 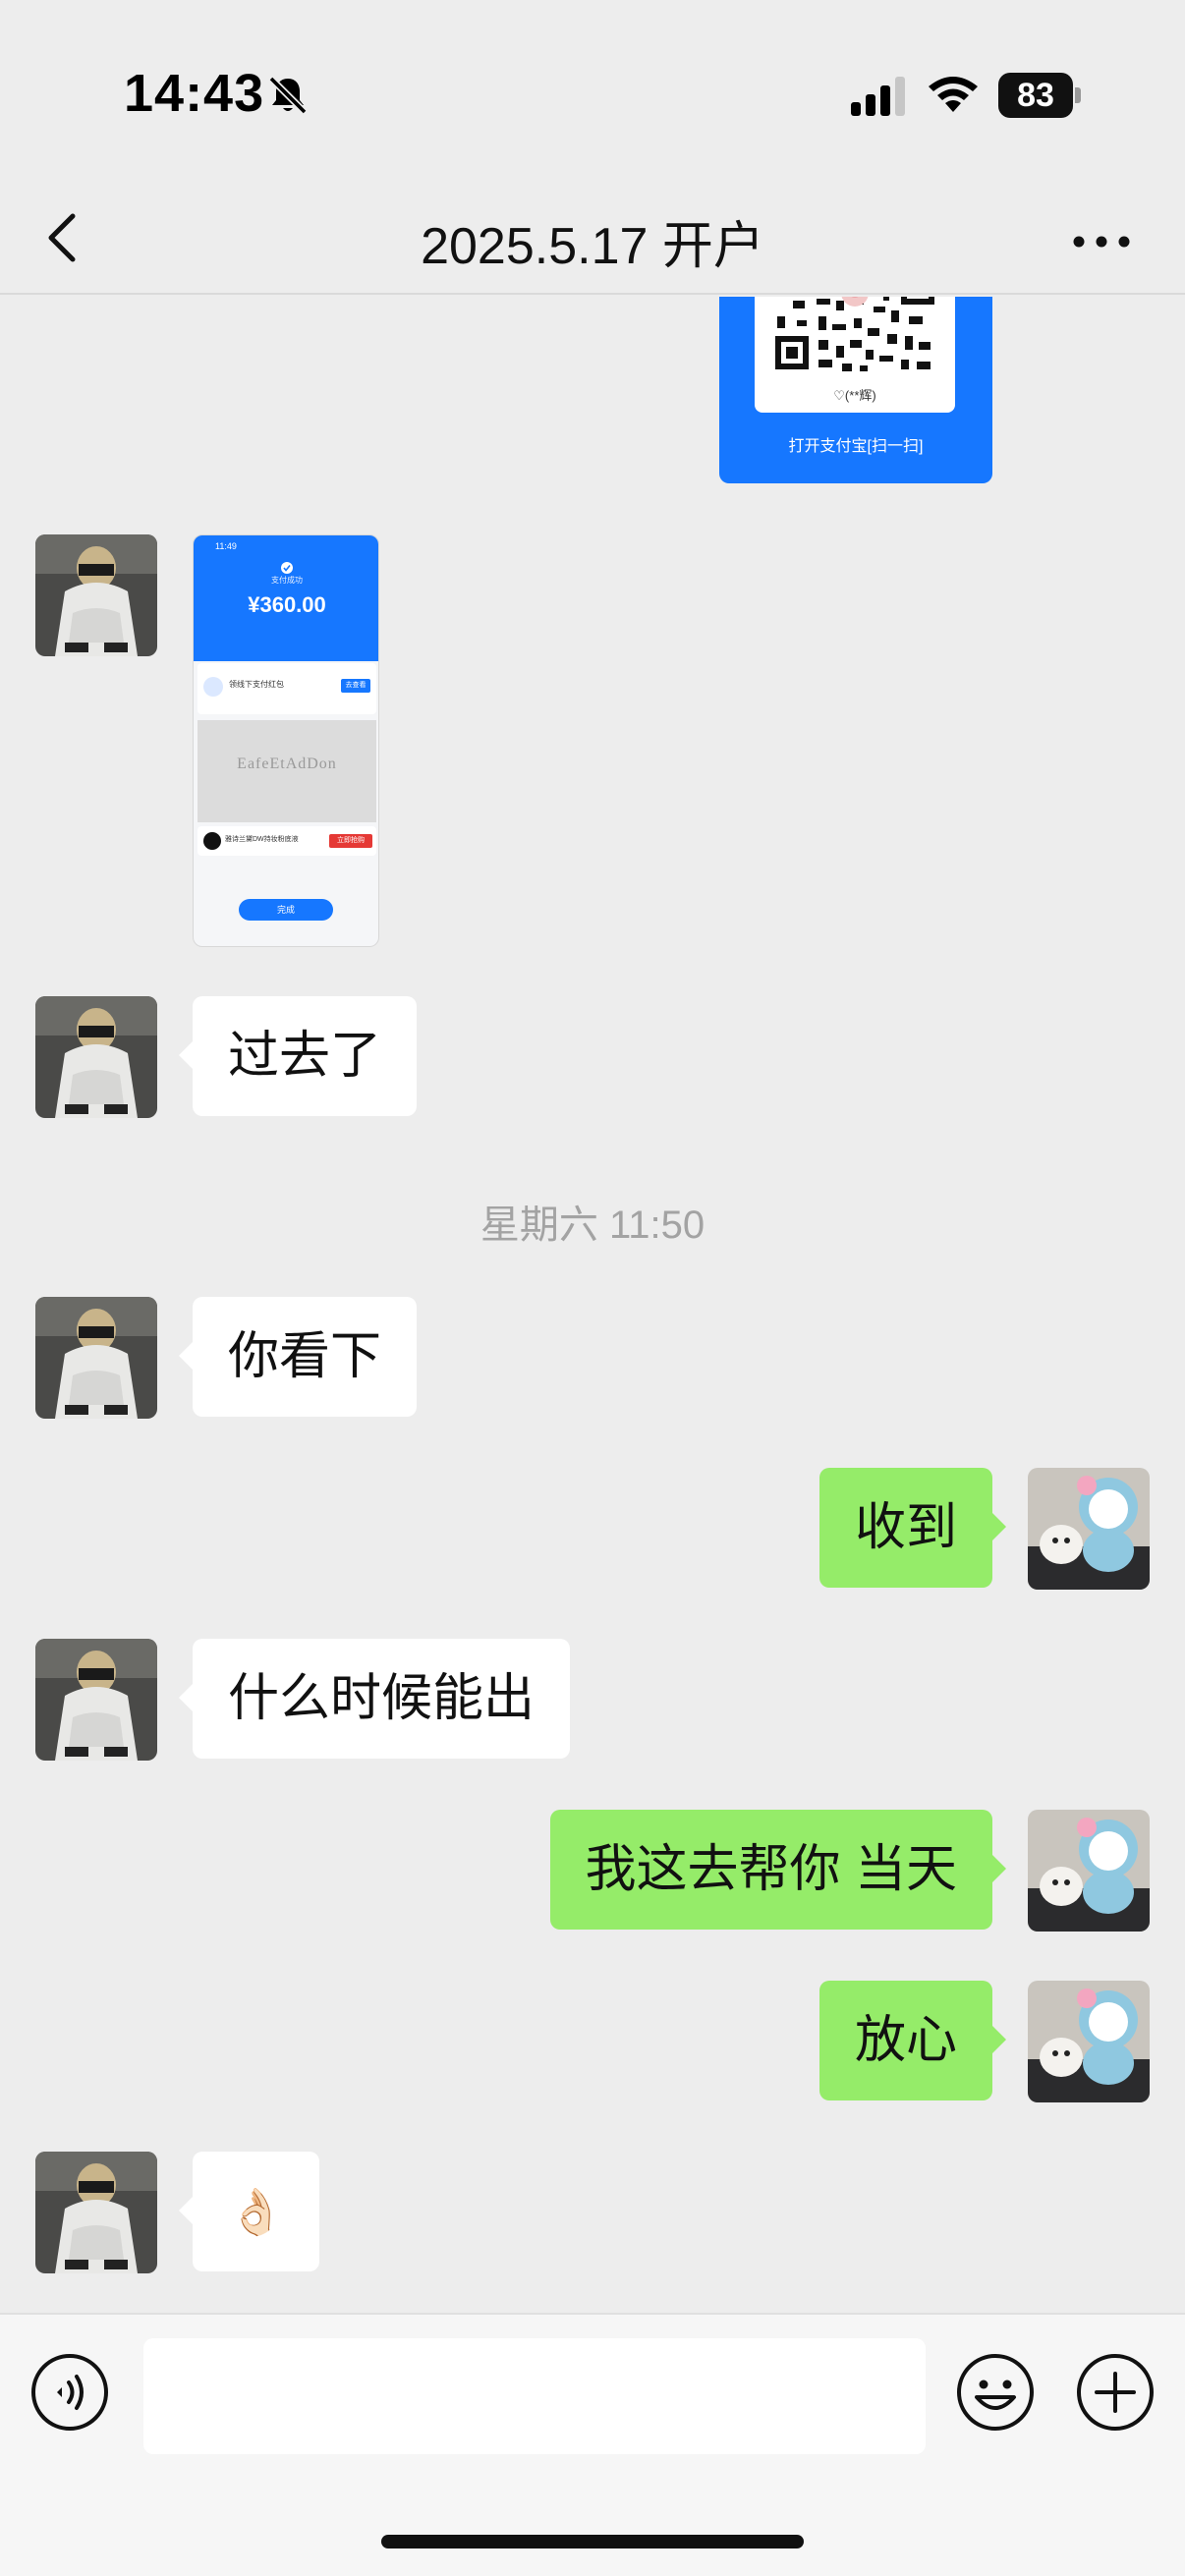 What do you see at coordinates (592, 246) in the screenshot?
I see `chat-title: 2025.5.17 开户` at bounding box center [592, 246].